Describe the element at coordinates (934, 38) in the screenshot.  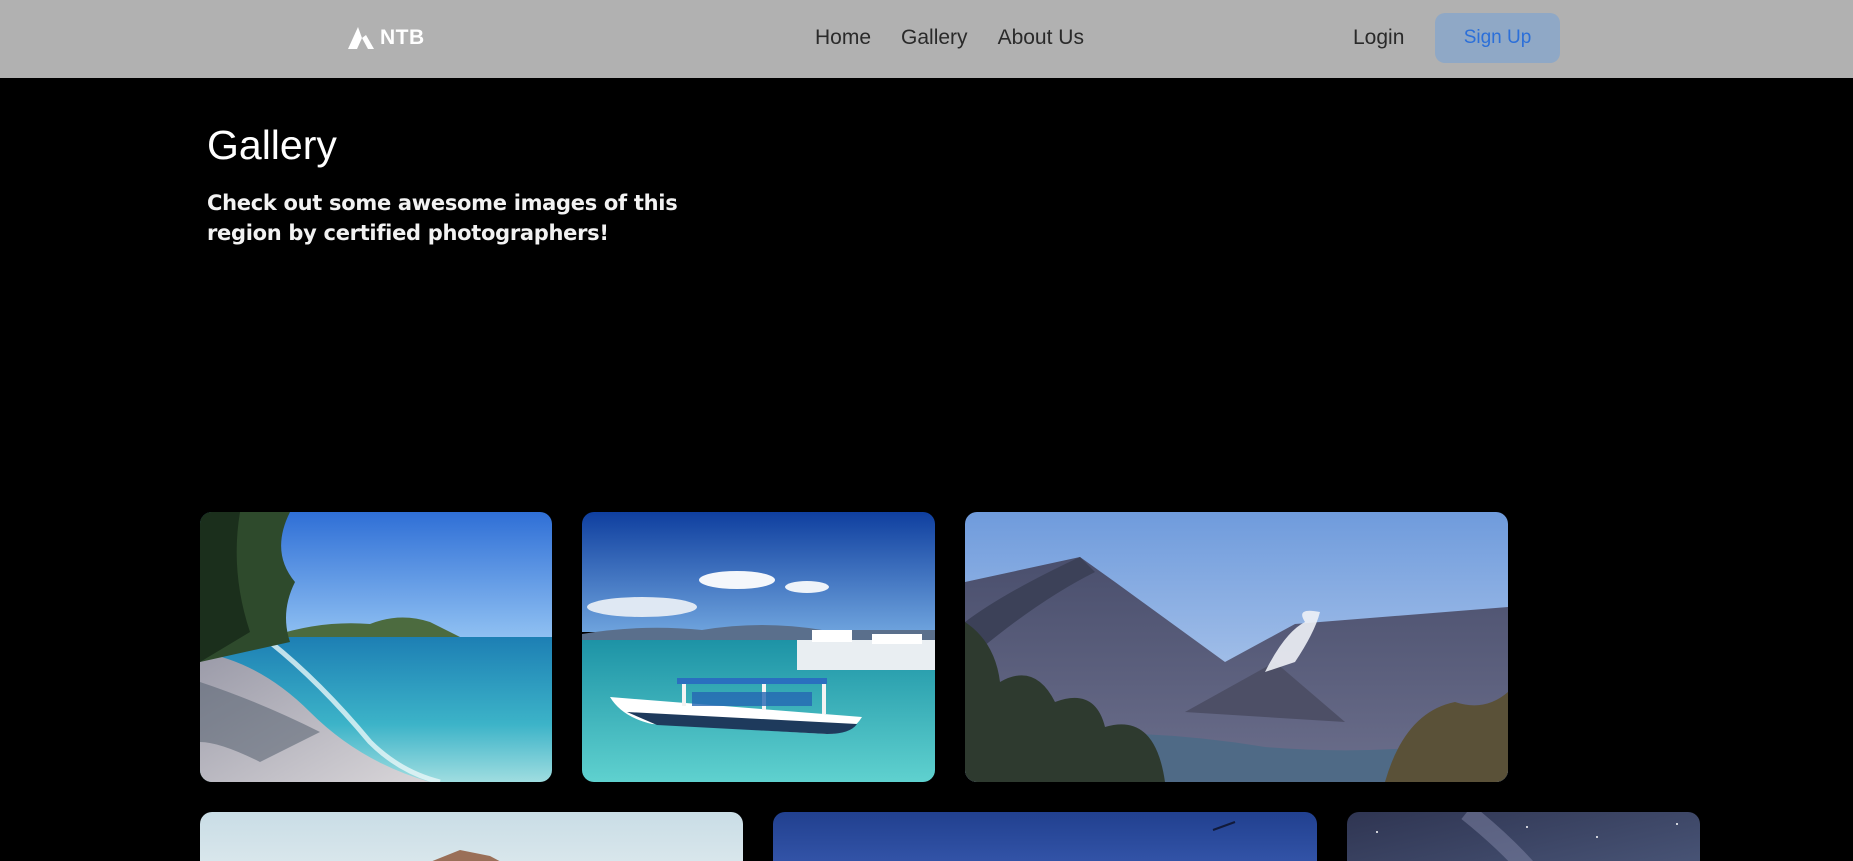
I see `nav-link-gallery: Gallery` at that location.